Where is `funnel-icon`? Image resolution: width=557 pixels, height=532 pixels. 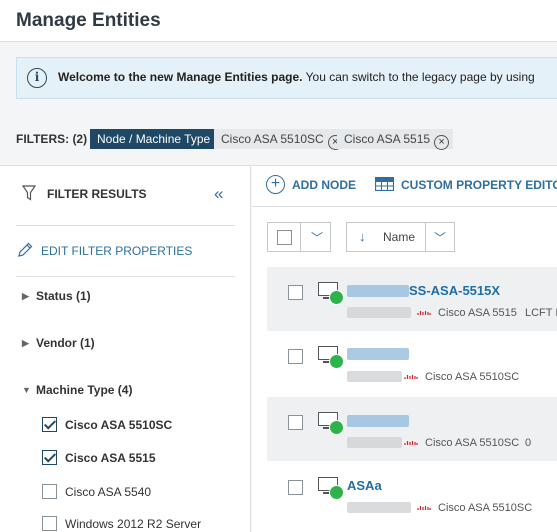 funnel-icon is located at coordinates (29, 193).